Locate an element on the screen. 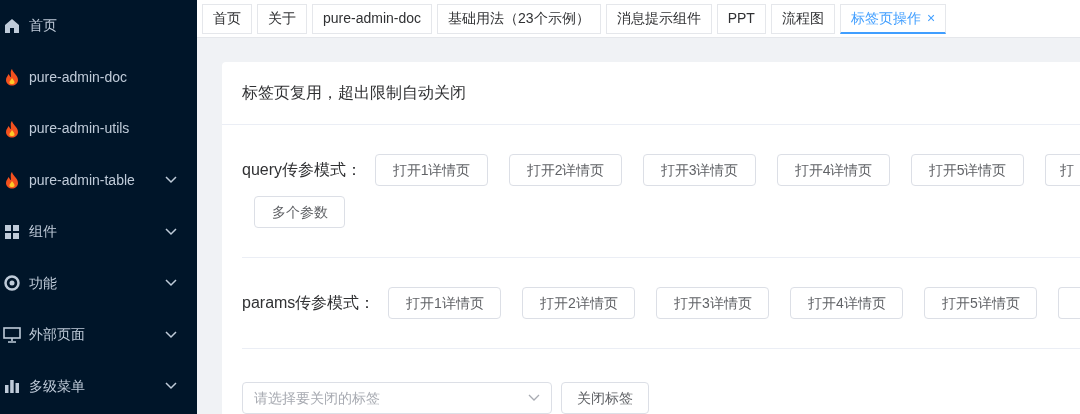 This screenshot has width=1080, height=414. tab: 基础用法（23个示例） is located at coordinates (519, 18).